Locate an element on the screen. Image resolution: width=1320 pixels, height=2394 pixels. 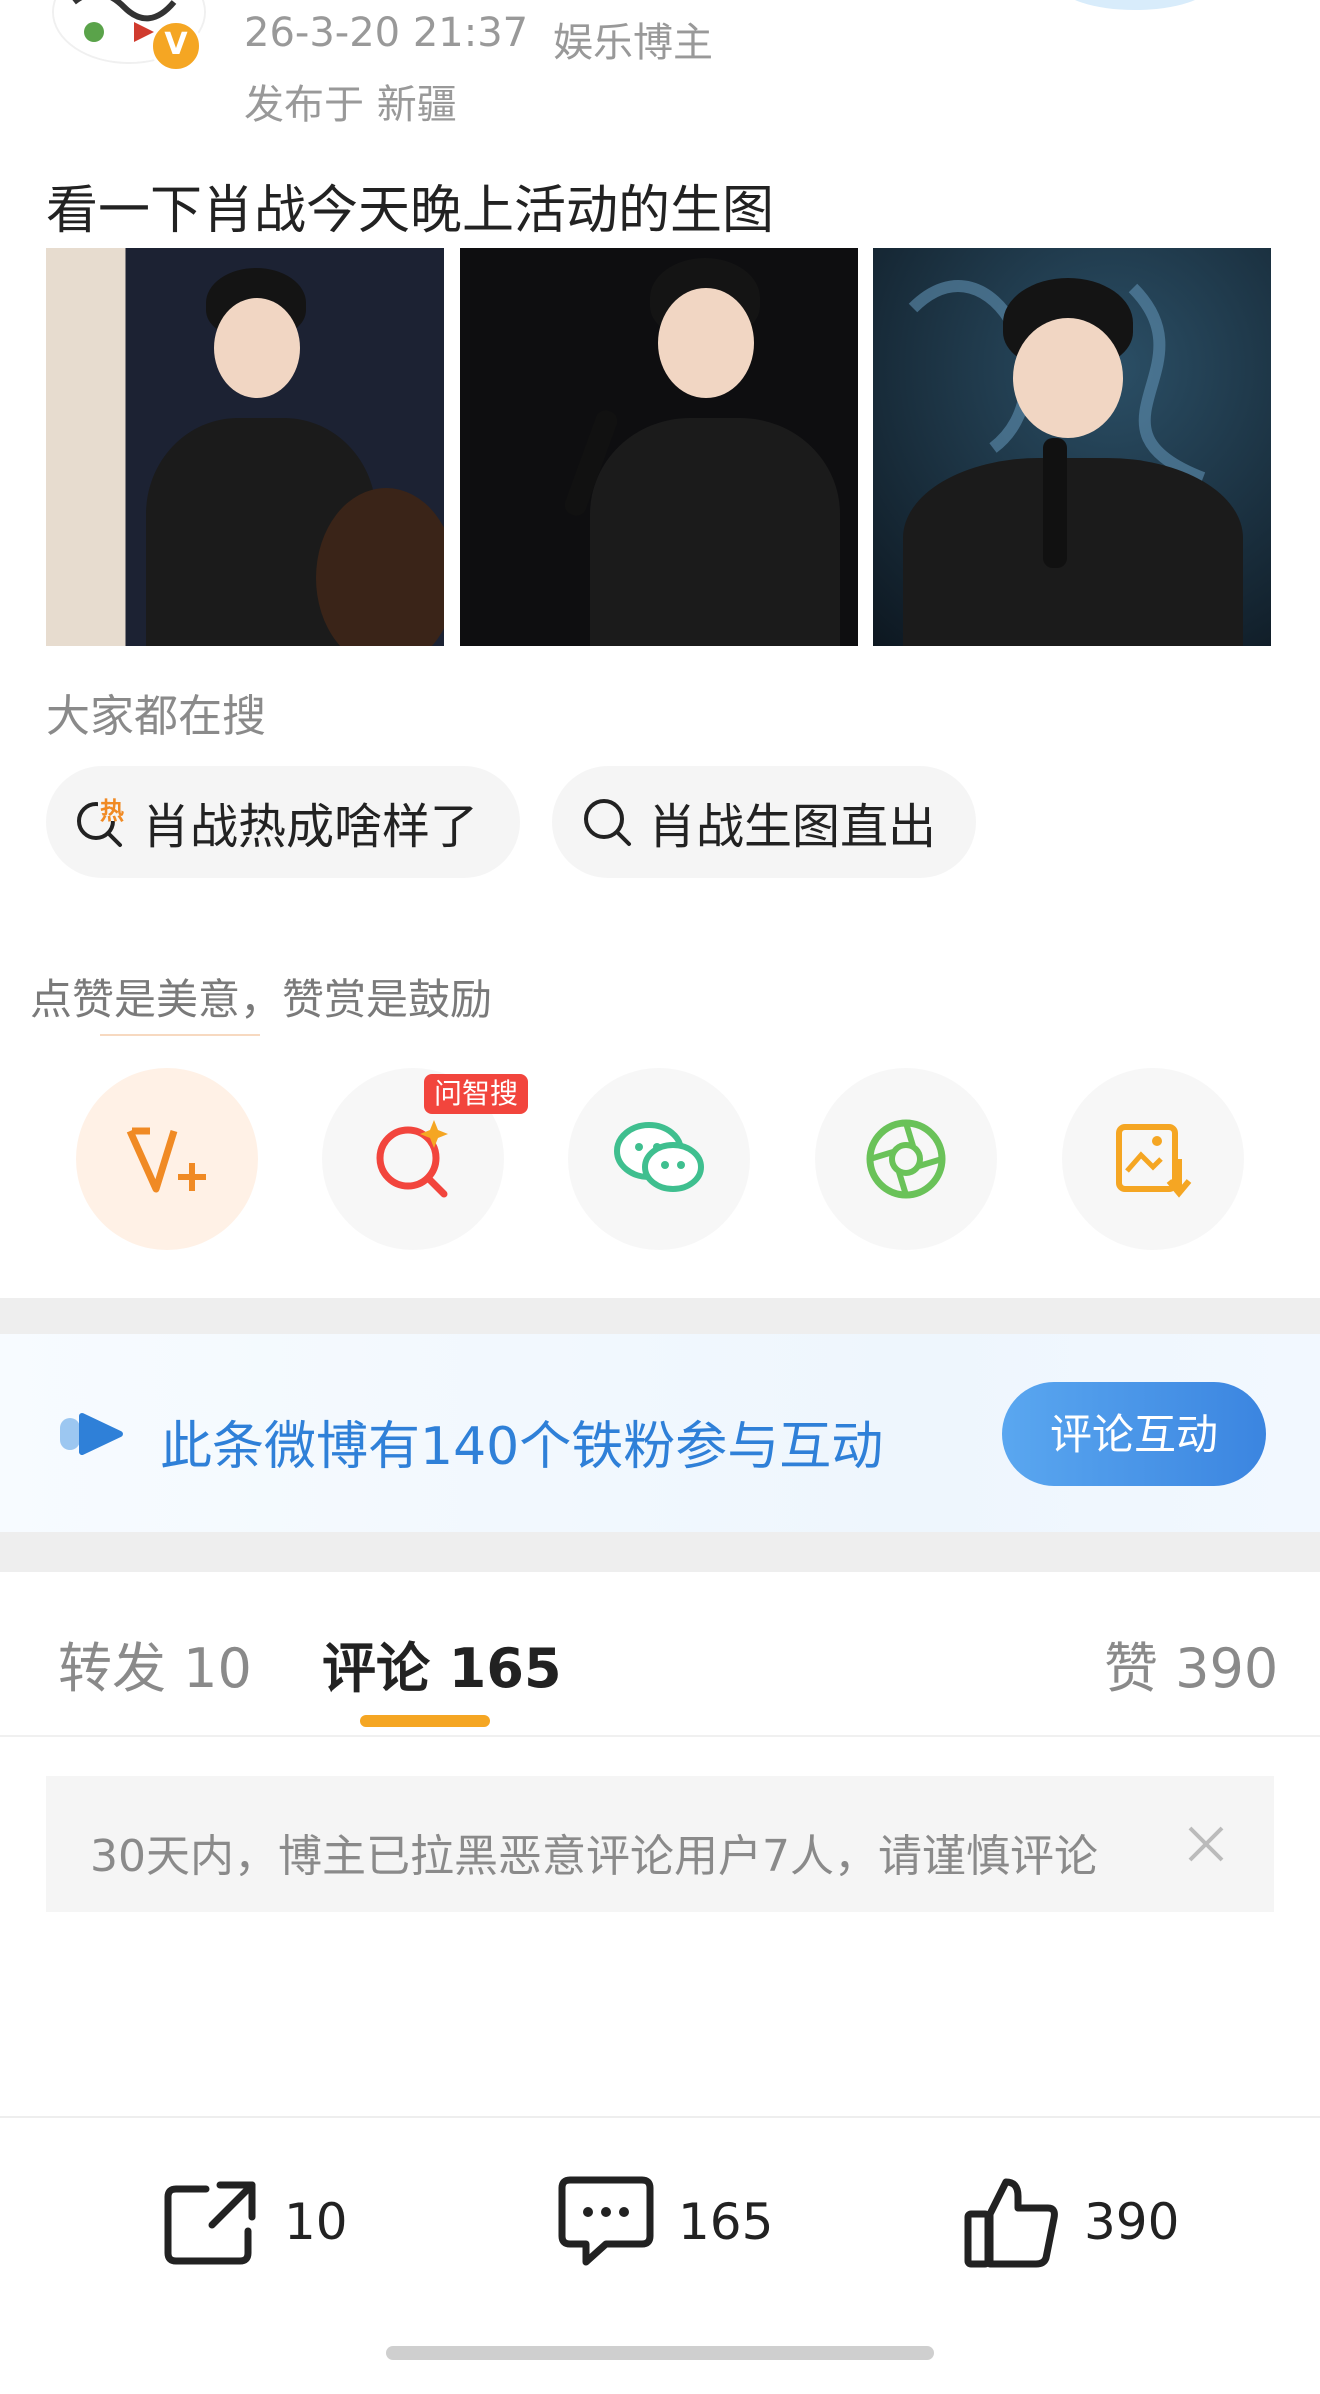
v-plus-button is located at coordinates (167, 1159).